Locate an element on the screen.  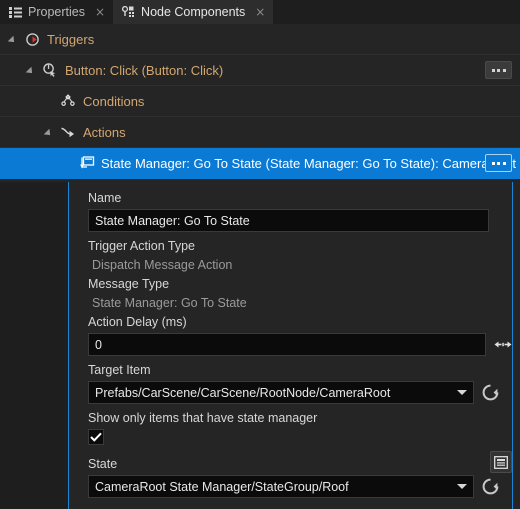
tab-node-components-close-icon: × is located at coordinates (260, 12).